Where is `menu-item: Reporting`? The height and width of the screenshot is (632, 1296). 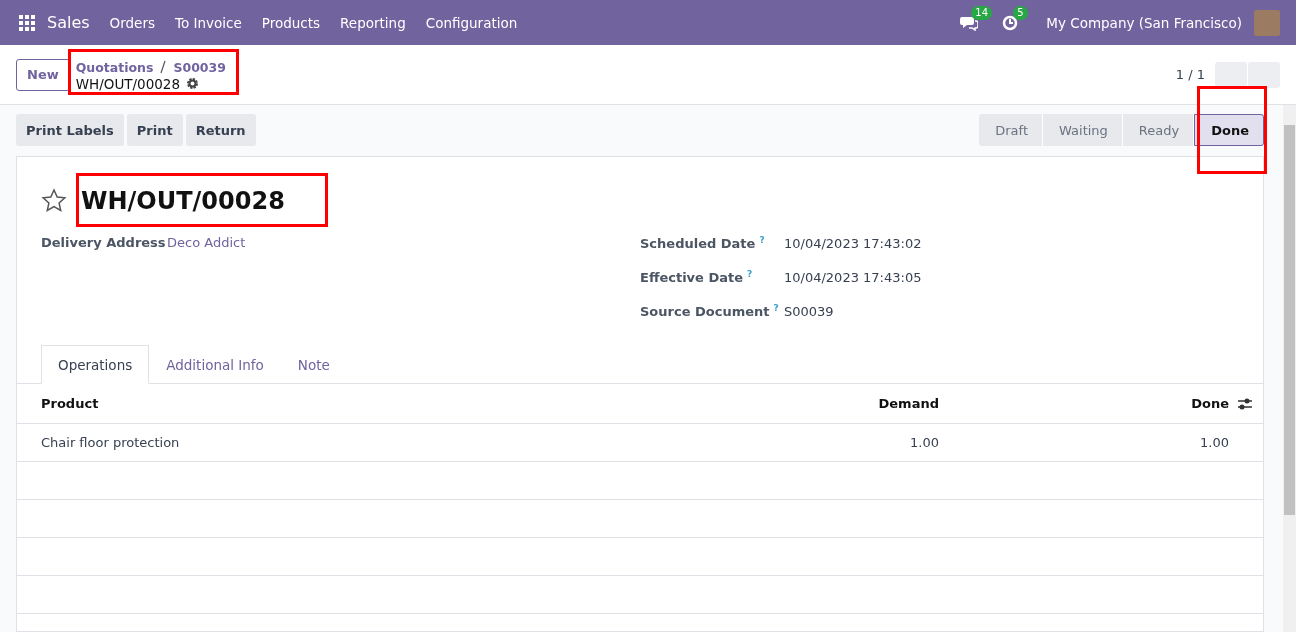 menu-item: Reporting is located at coordinates (373, 22).